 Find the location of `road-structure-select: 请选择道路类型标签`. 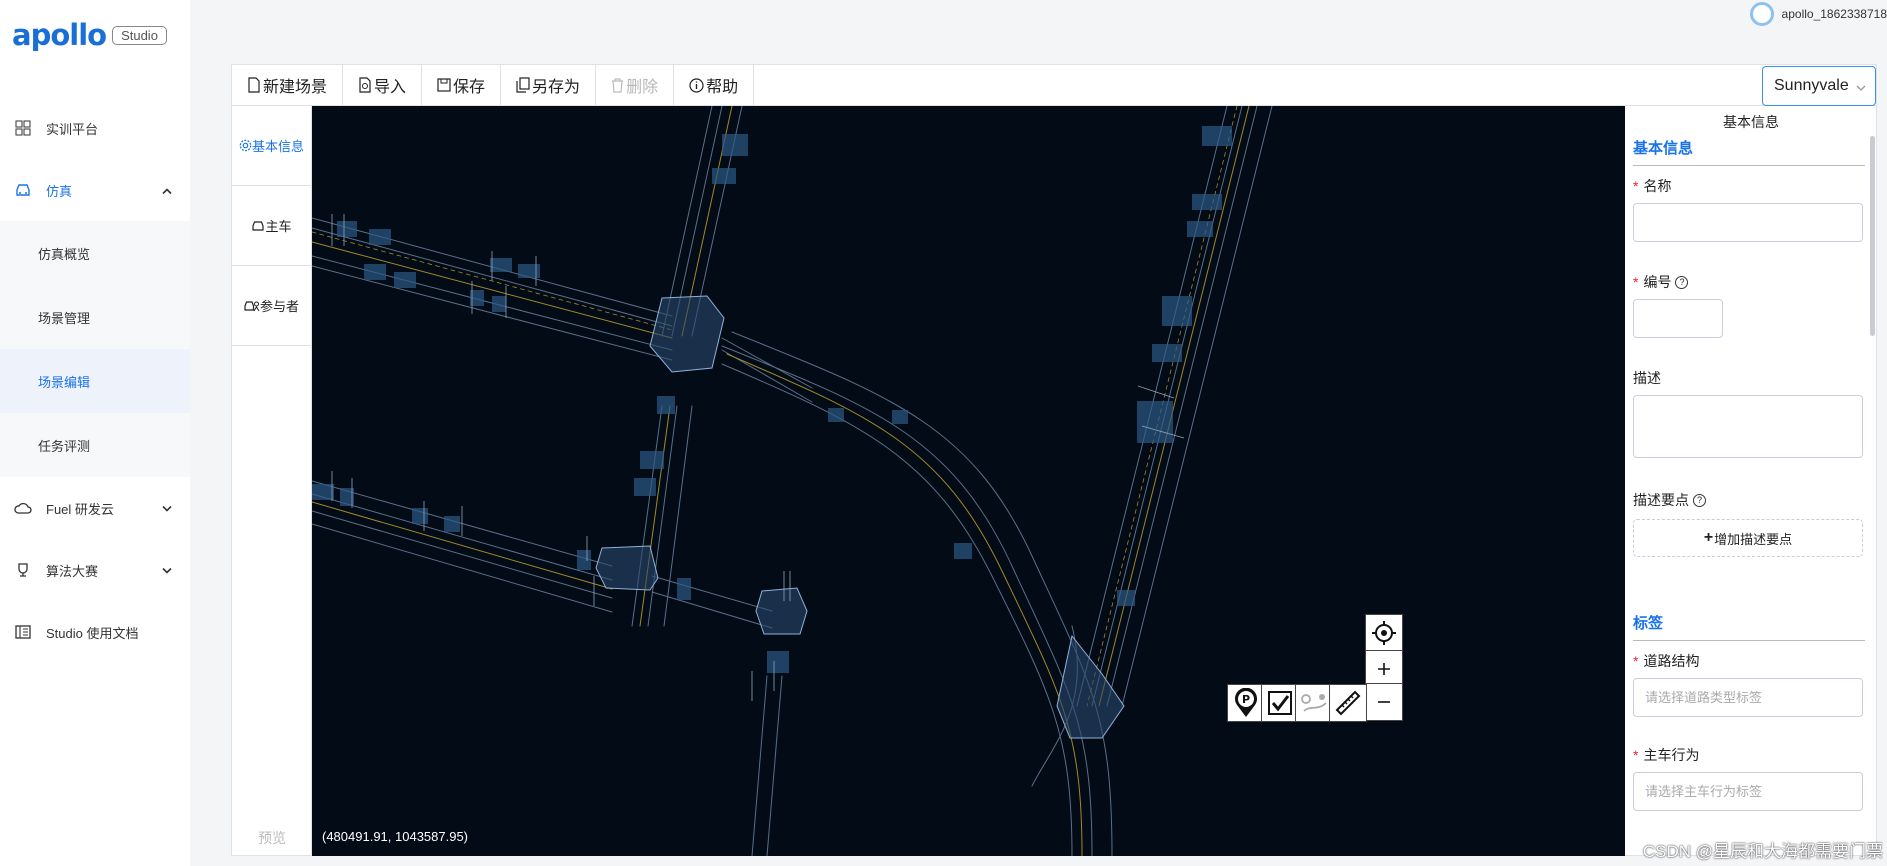

road-structure-select: 请选择道路类型标签 is located at coordinates (1748, 697).